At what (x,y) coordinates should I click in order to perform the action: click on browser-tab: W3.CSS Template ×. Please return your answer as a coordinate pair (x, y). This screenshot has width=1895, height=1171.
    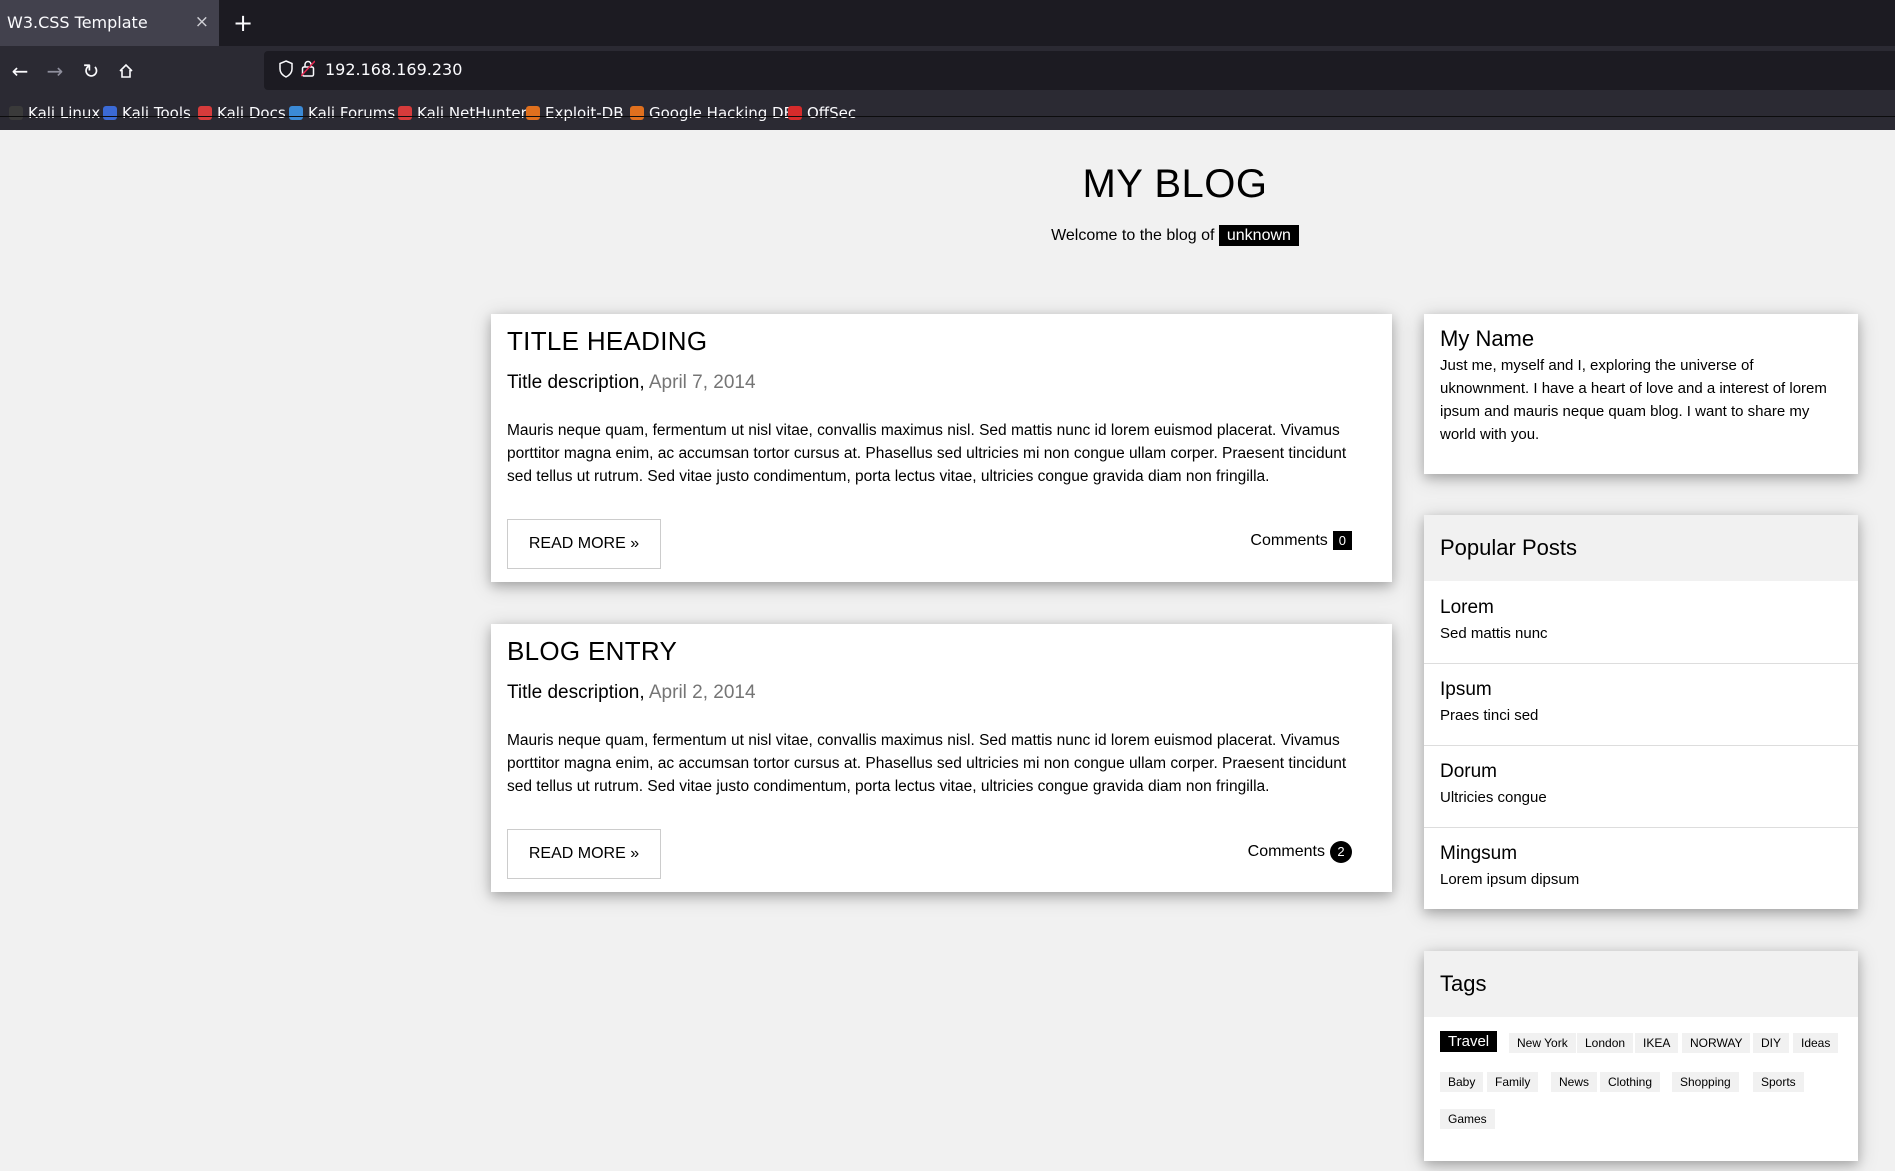
    Looking at the image, I should click on (109, 23).